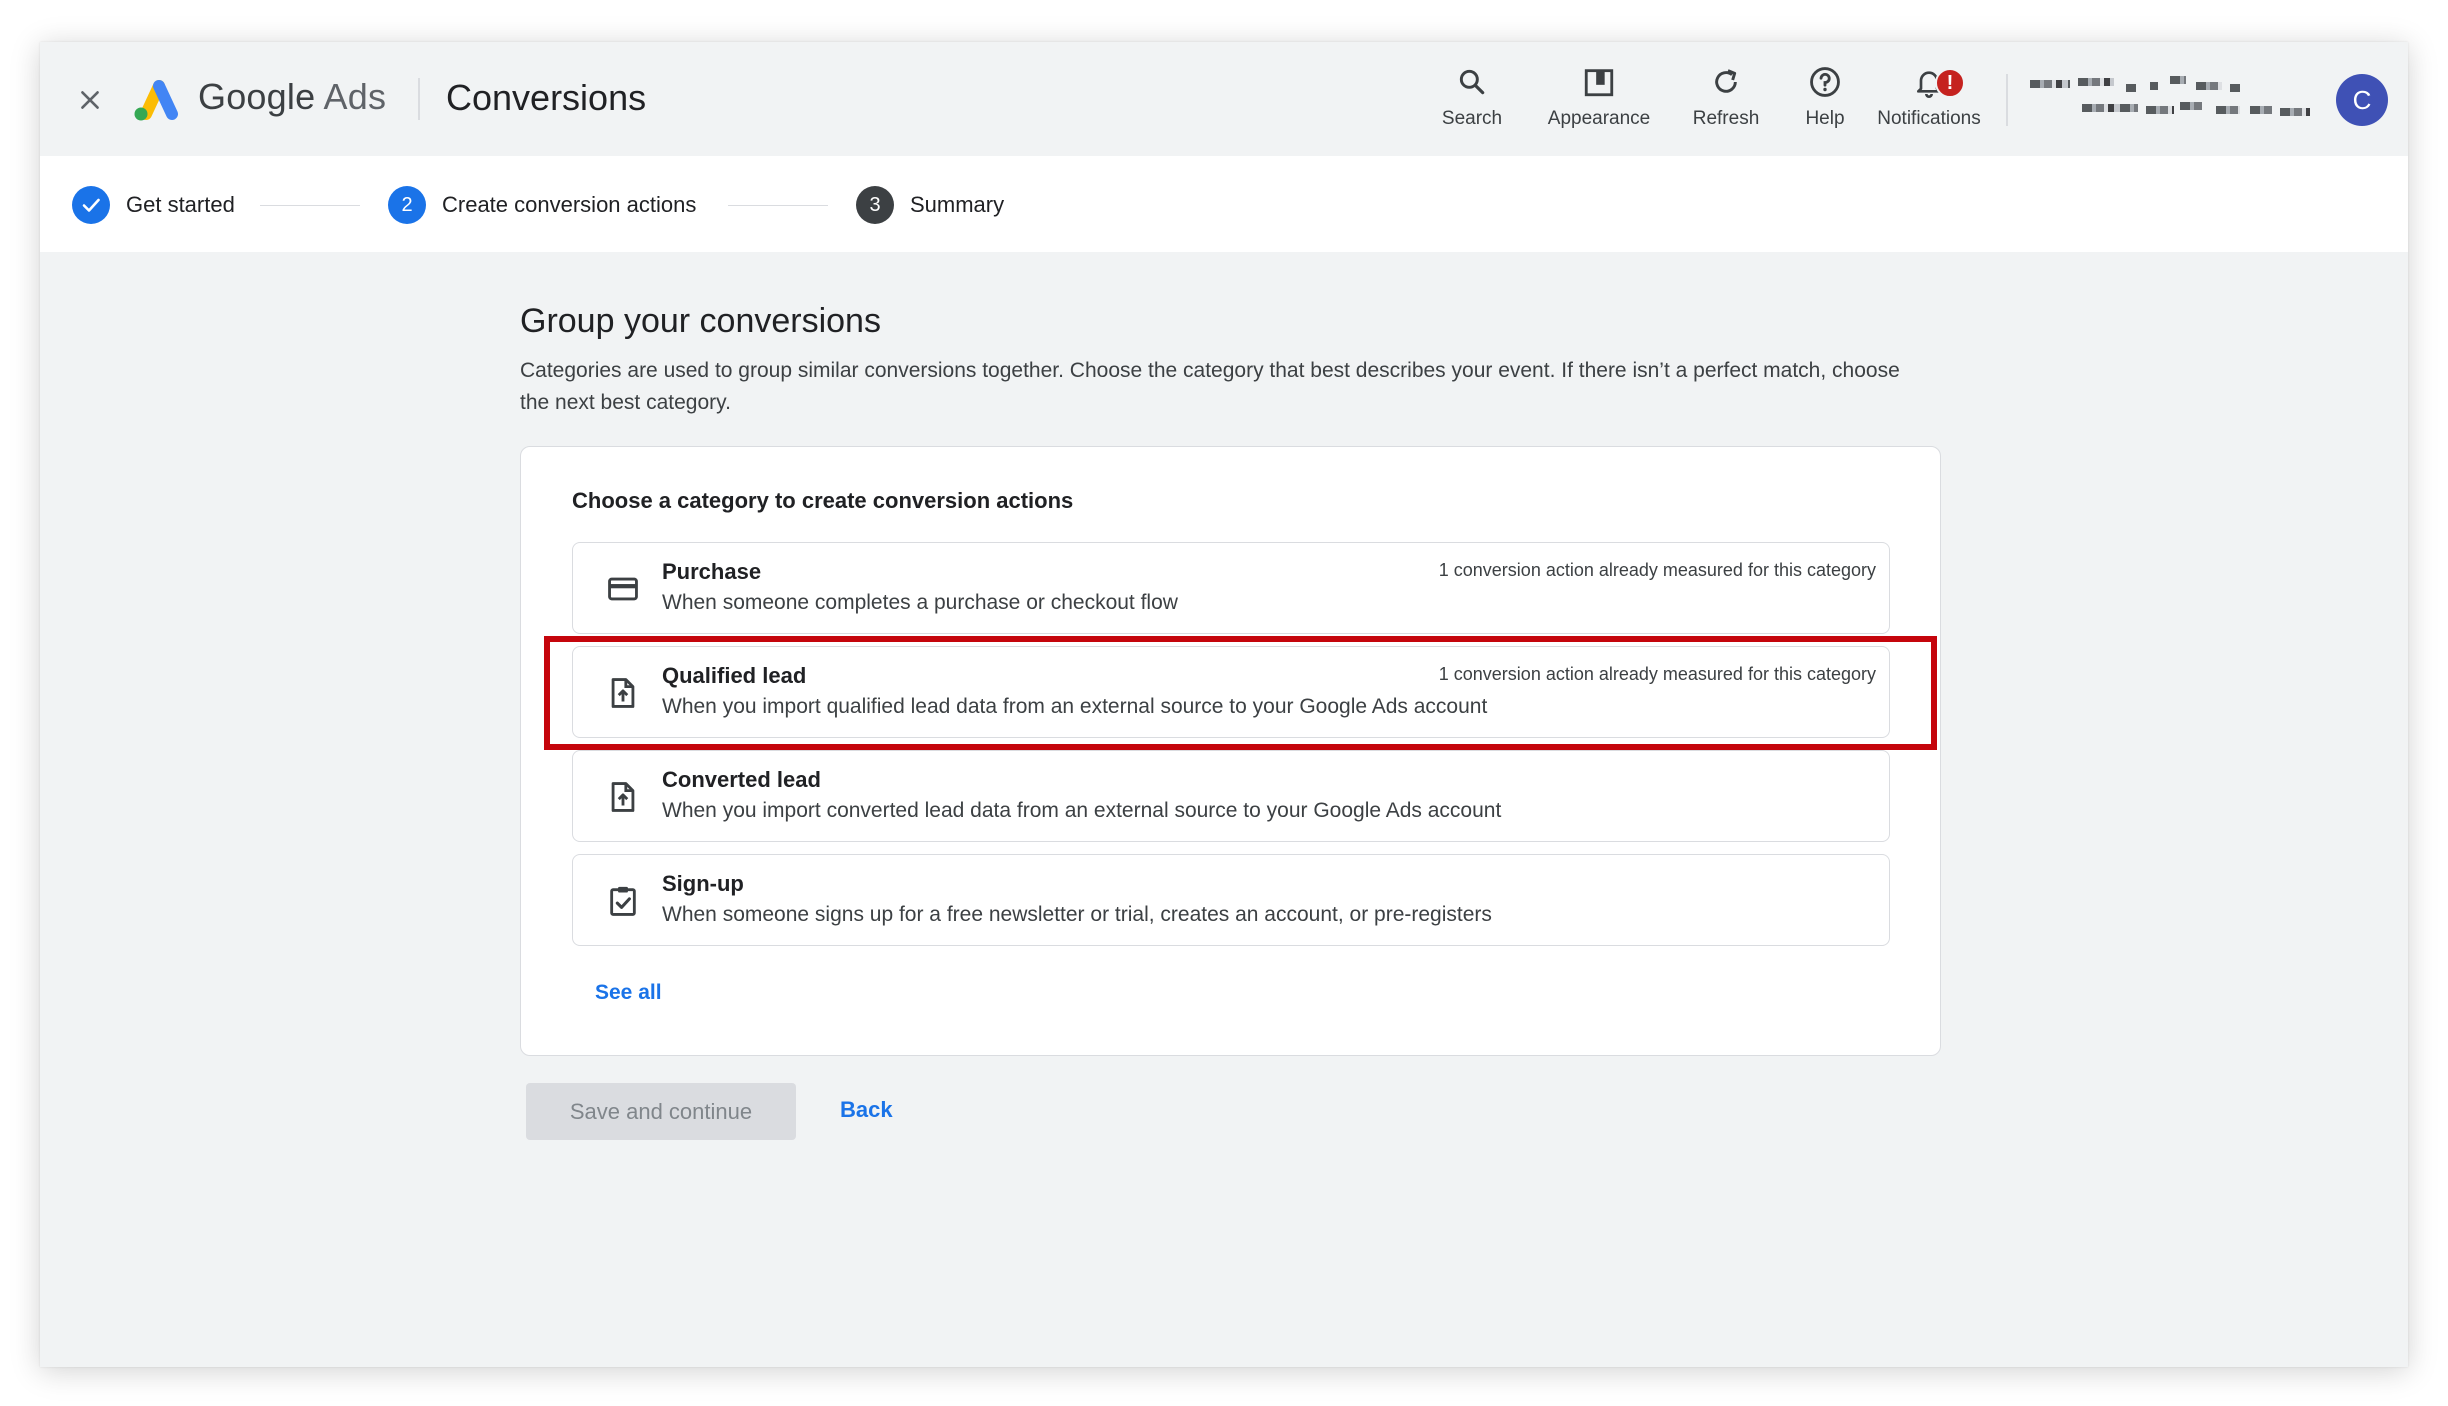  What do you see at coordinates (1599, 118) in the screenshot?
I see `appearance-label: Appearance` at bounding box center [1599, 118].